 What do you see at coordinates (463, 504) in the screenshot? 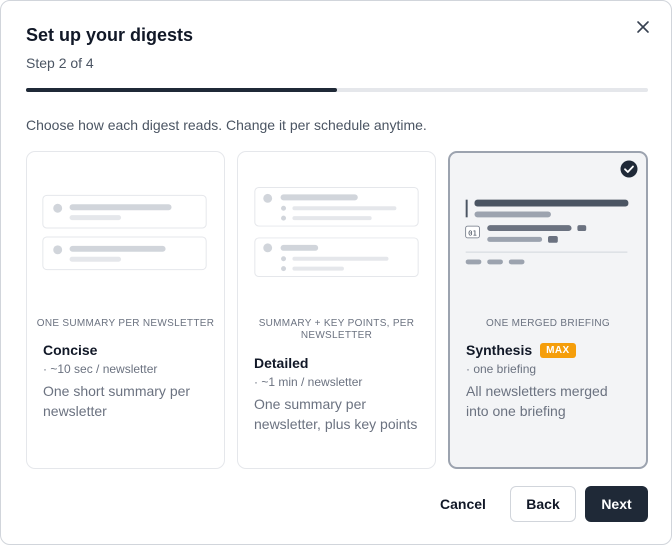
I see `cancel-button: Cancel` at bounding box center [463, 504].